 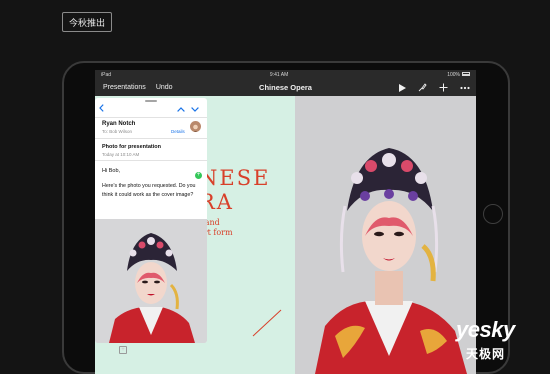 I want to click on presentations-button: Presentations, so click(x=124, y=87).